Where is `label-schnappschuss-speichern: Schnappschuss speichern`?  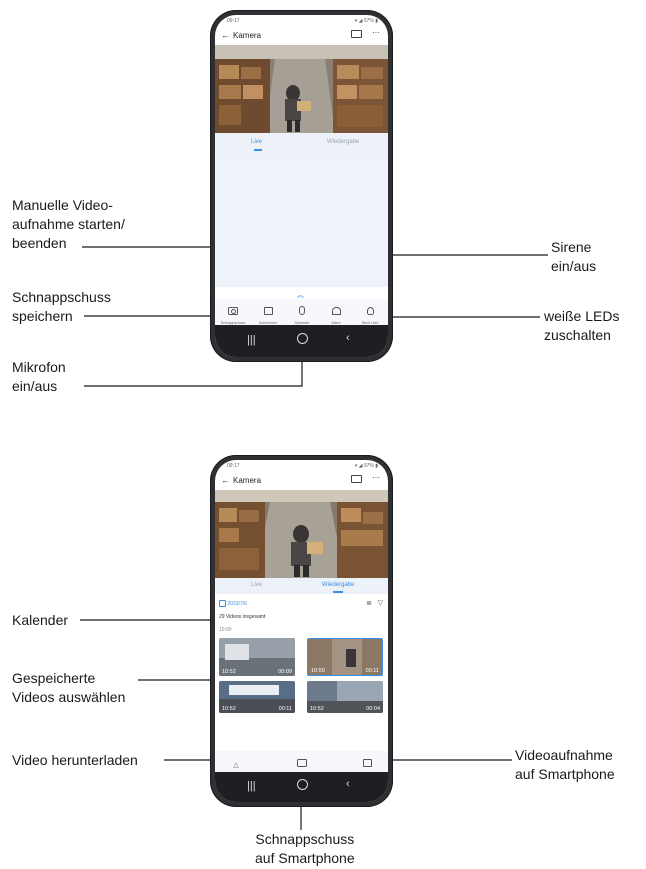
label-schnappschuss-speichern: Schnappschuss speichern is located at coordinates (61, 306).